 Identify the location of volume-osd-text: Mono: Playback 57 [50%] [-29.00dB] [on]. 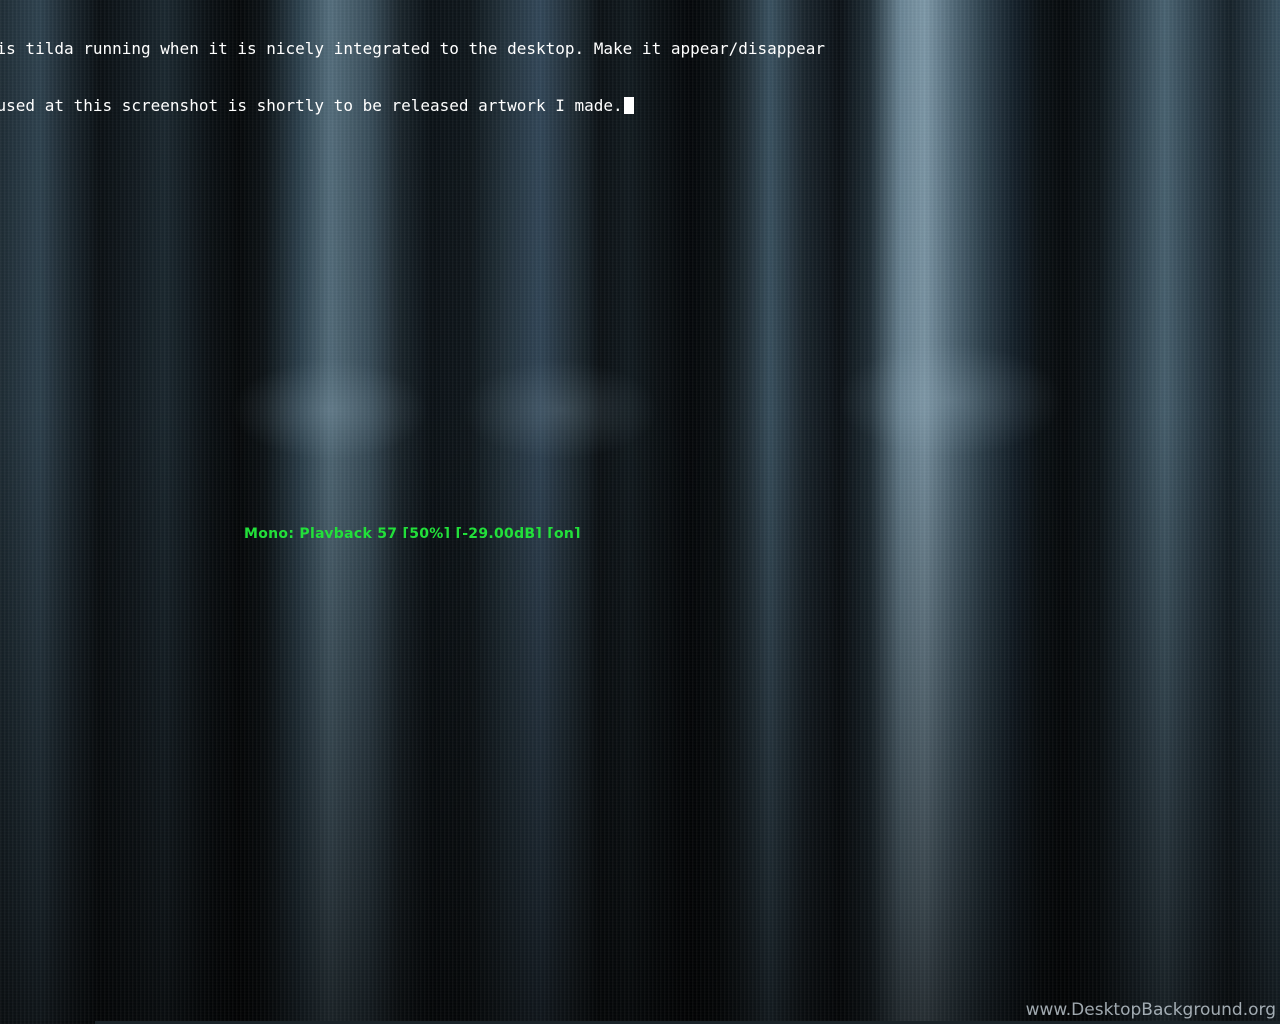
(412, 532).